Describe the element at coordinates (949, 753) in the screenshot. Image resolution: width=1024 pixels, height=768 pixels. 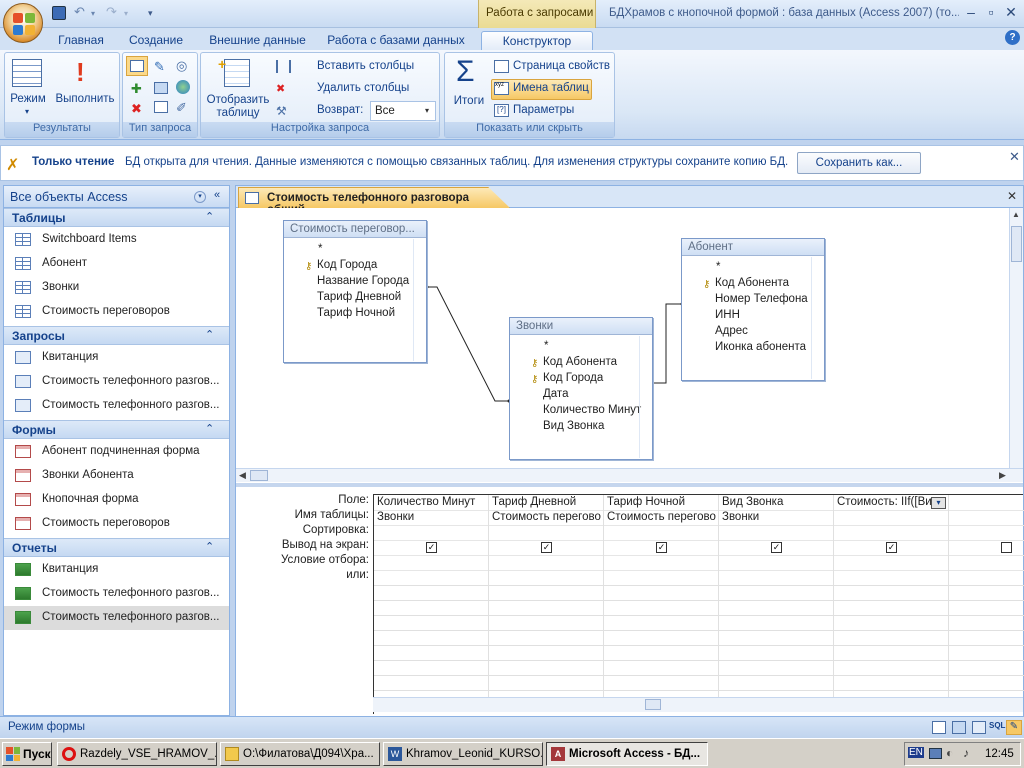
I see `speaker-icon: ◐` at that location.